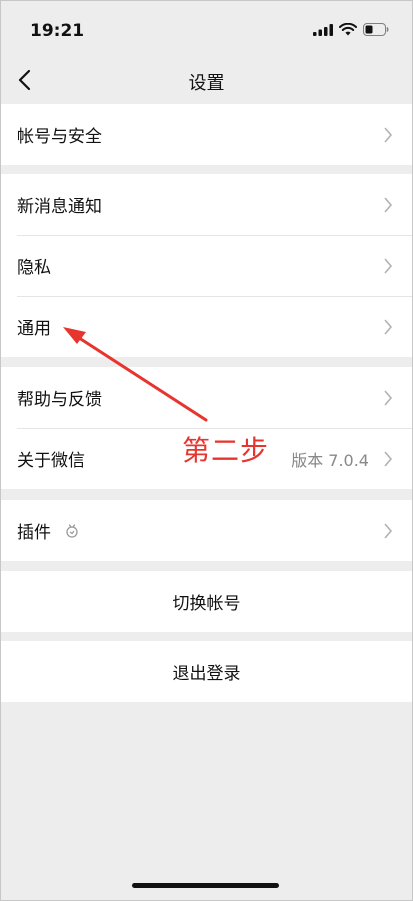 Image resolution: width=413 pixels, height=901 pixels. Describe the element at coordinates (323, 29) in the screenshot. I see `signal-icon` at that location.